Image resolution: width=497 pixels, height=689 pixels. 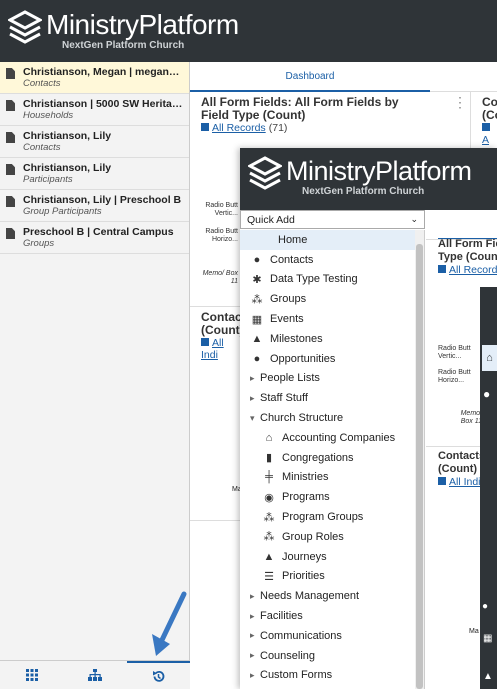 I want to click on menu-item-home: Home, so click(x=332, y=240).